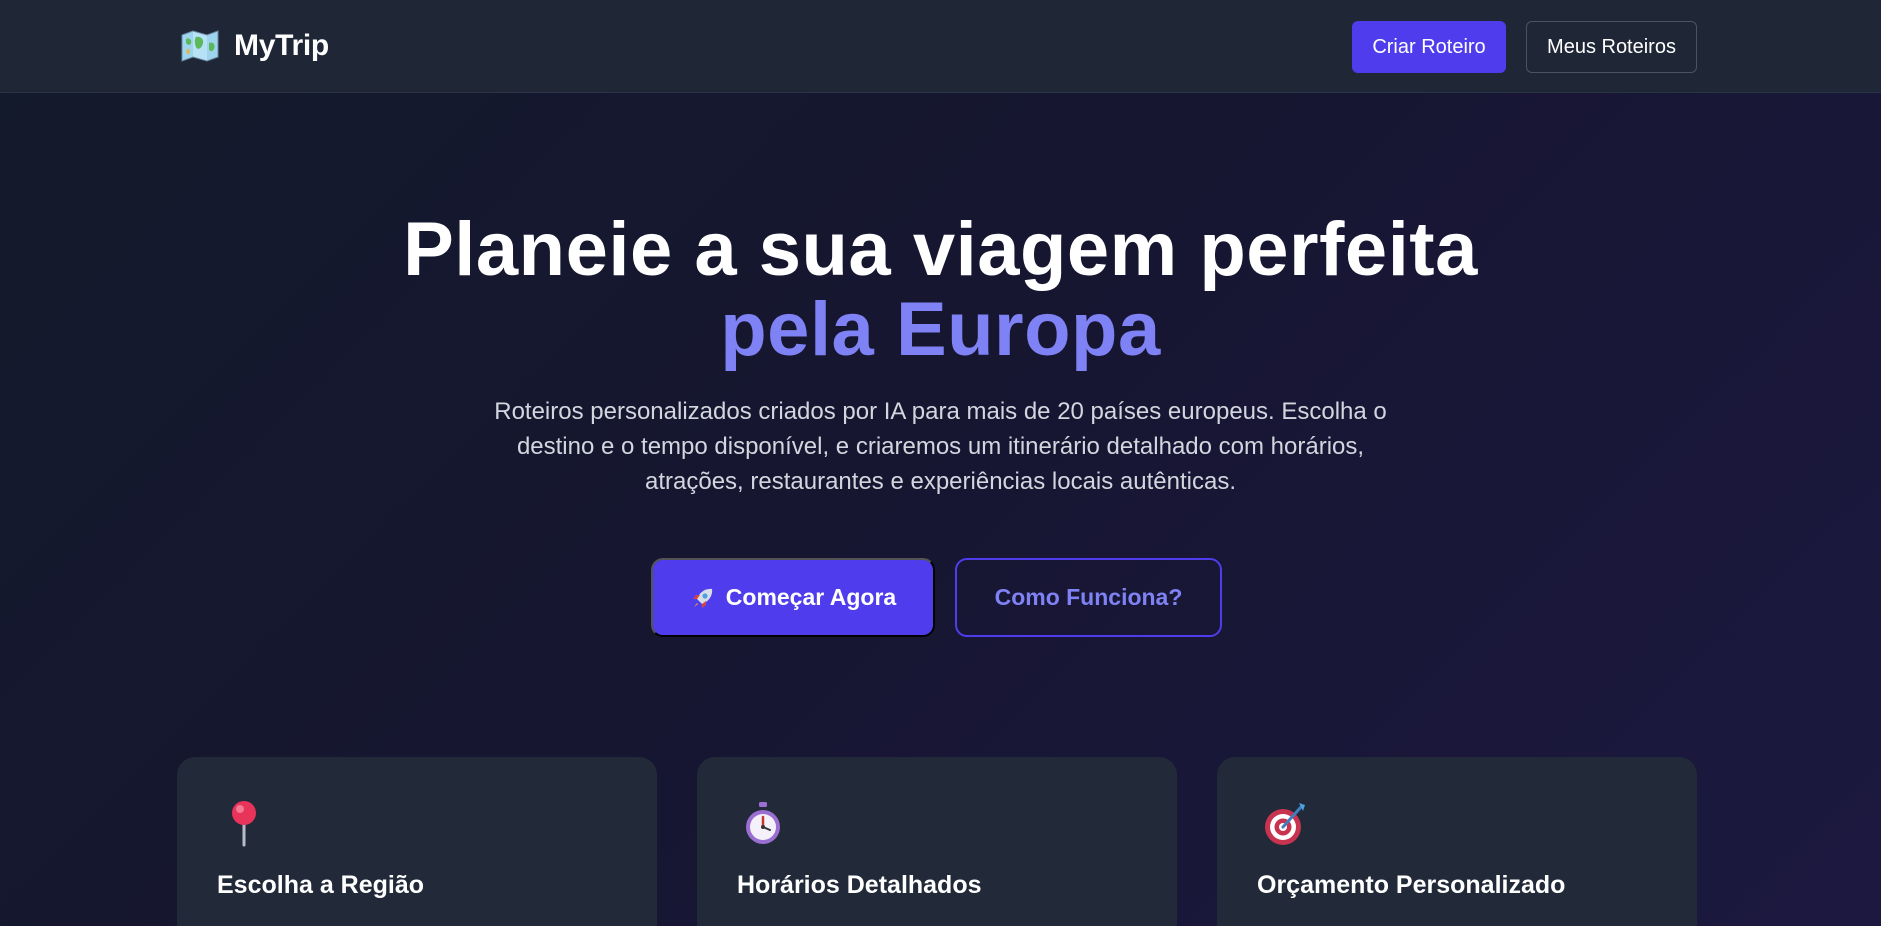 This screenshot has width=1881, height=926. What do you see at coordinates (703, 598) in the screenshot?
I see `rocket-icon` at bounding box center [703, 598].